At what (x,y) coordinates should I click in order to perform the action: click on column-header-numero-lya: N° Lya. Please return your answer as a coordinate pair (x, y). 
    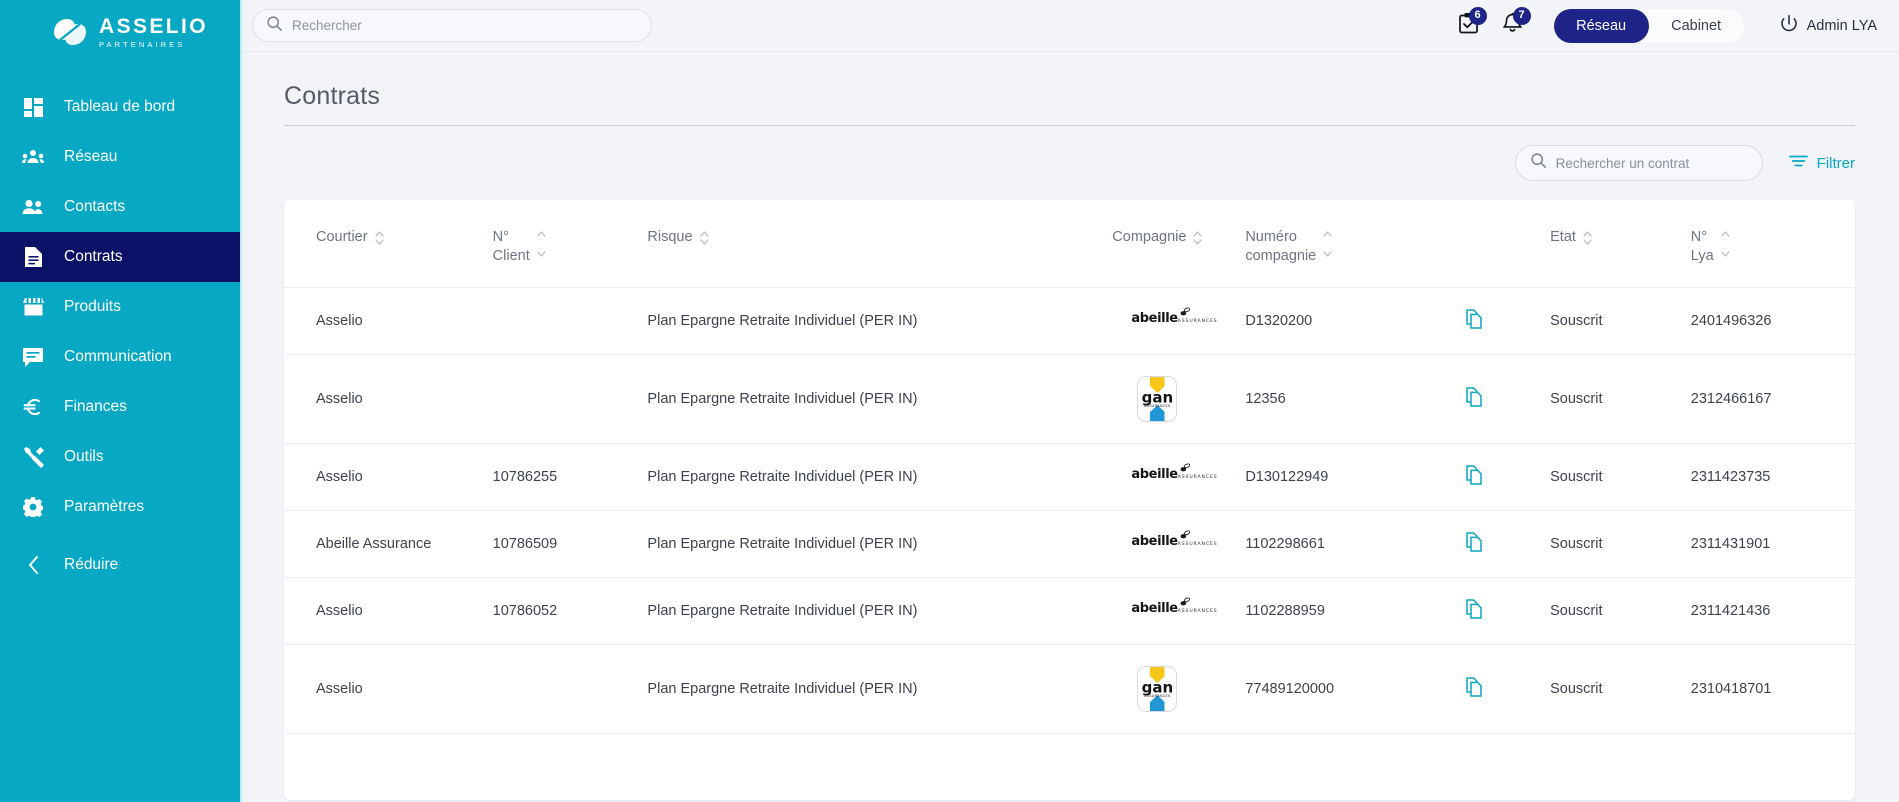
    Looking at the image, I should click on (1773, 244).